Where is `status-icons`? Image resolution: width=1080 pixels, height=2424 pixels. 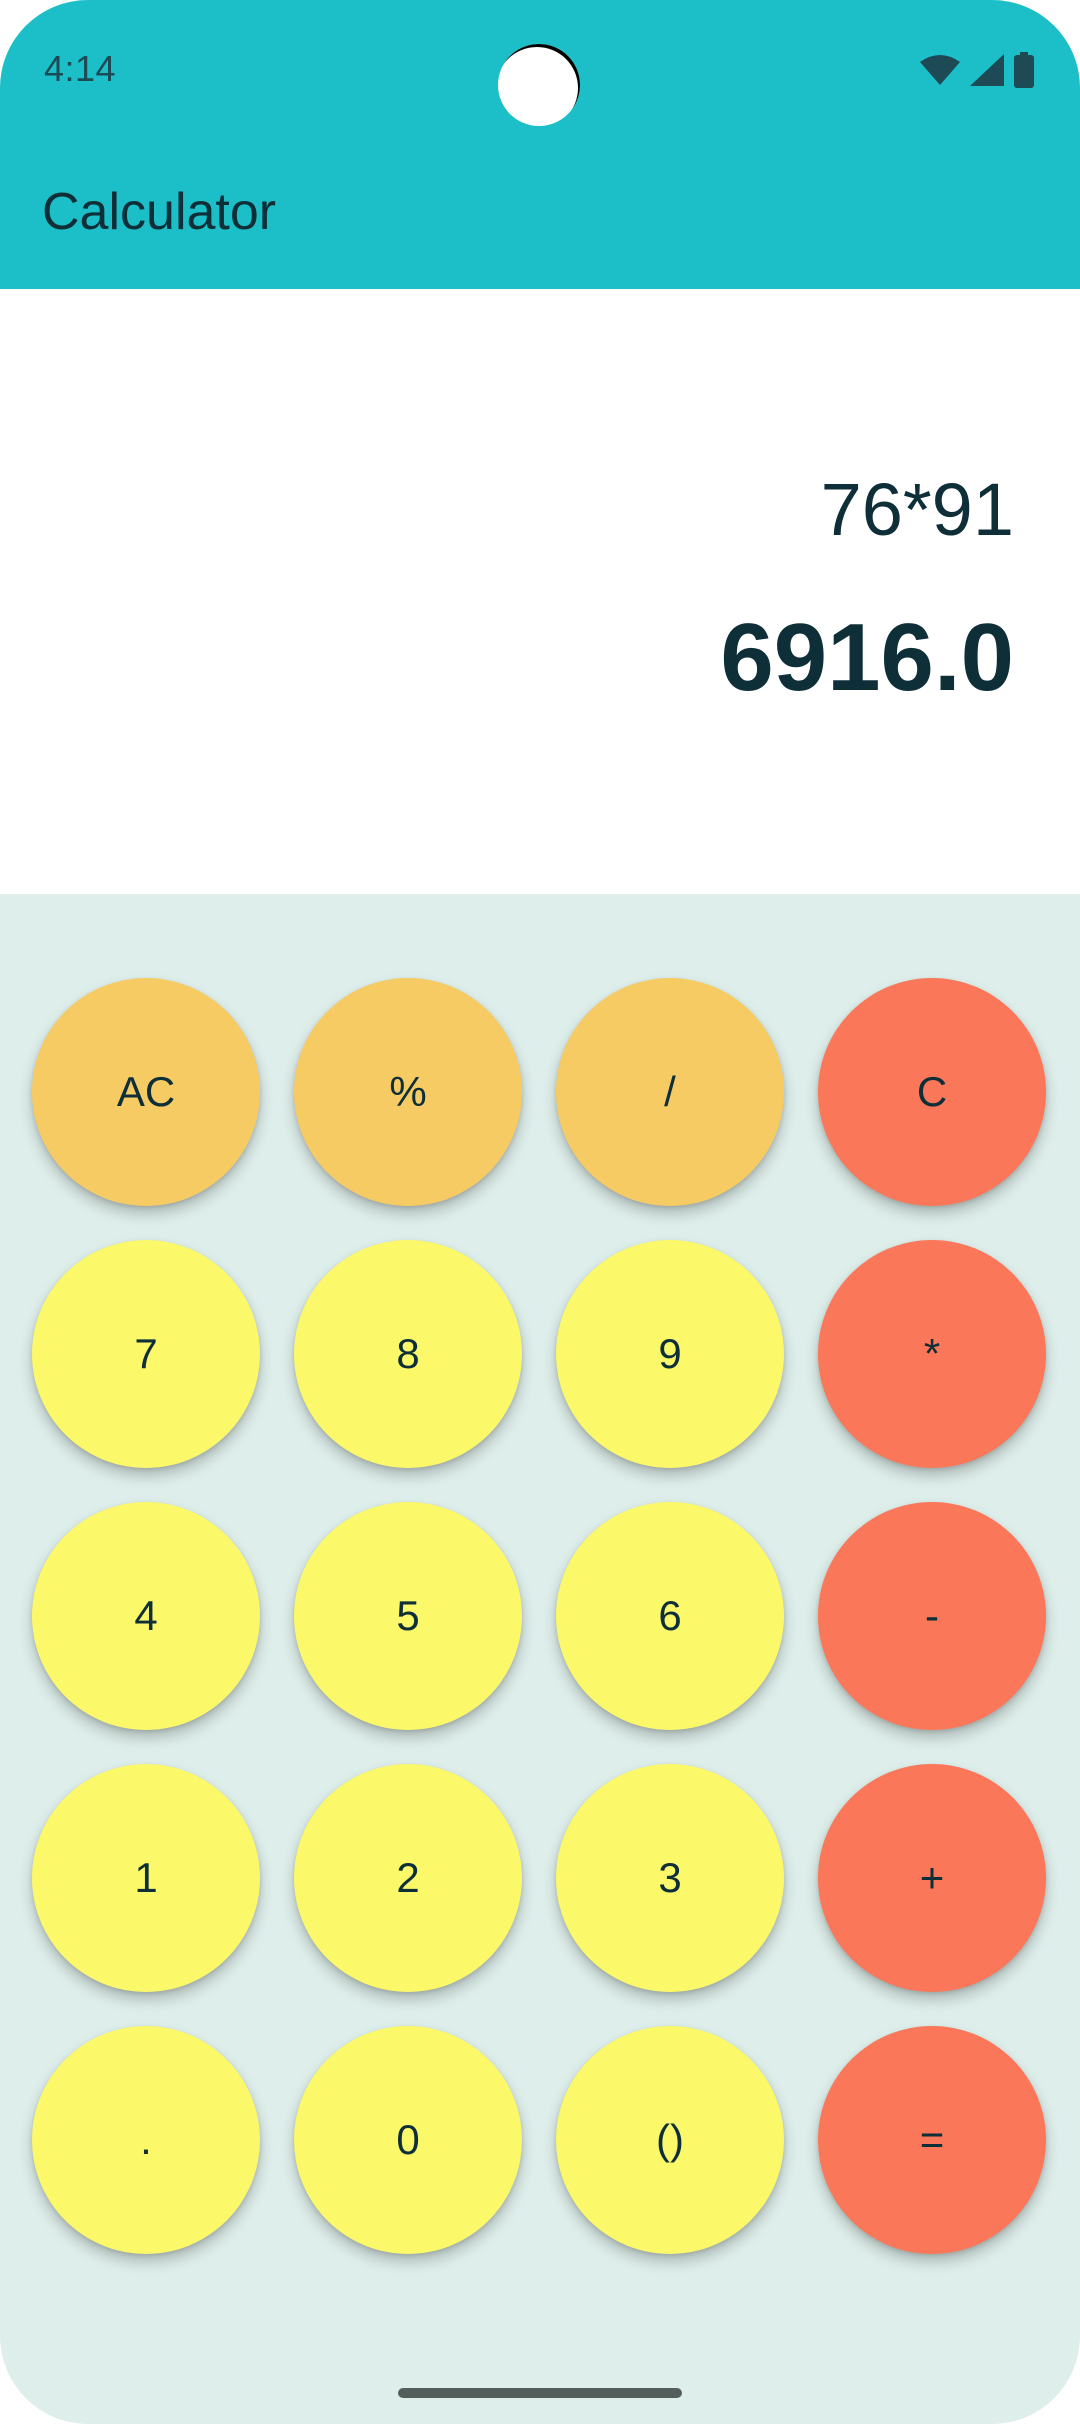 status-icons is located at coordinates (977, 70).